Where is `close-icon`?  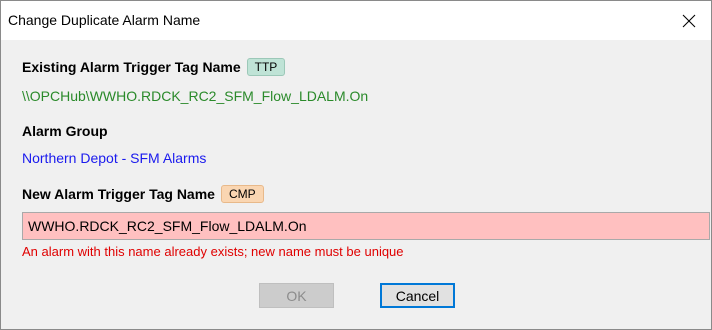
close-icon is located at coordinates (689, 20).